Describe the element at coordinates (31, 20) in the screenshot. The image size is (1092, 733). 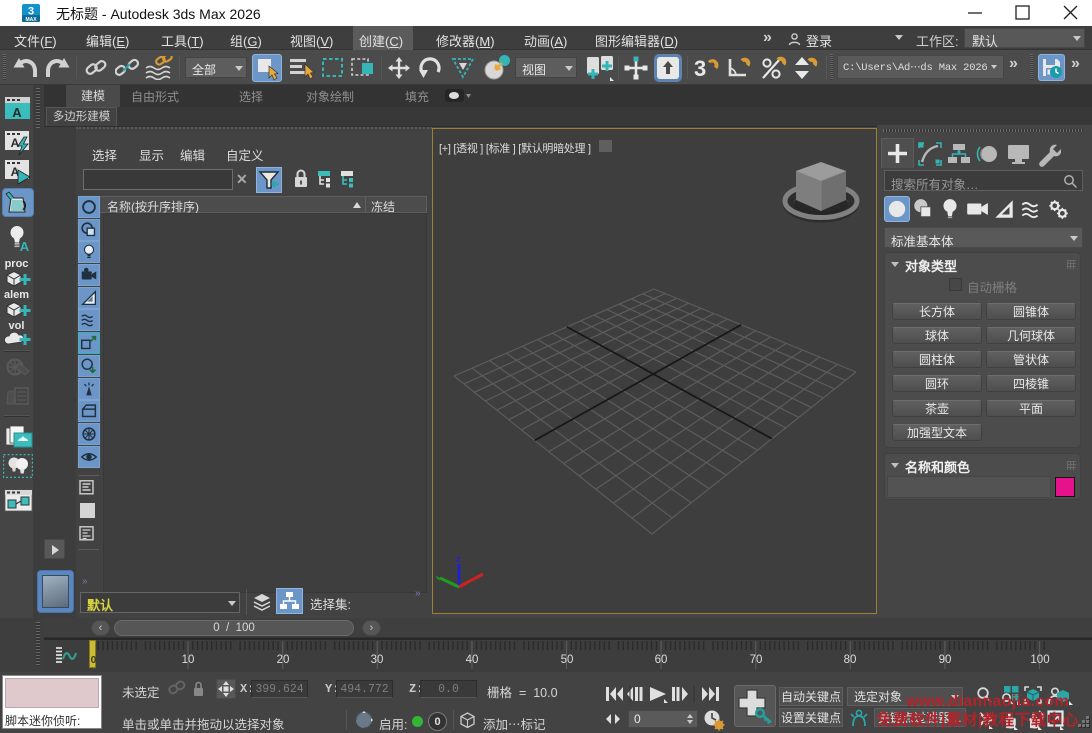
I see `svg-text: MAX` at that location.